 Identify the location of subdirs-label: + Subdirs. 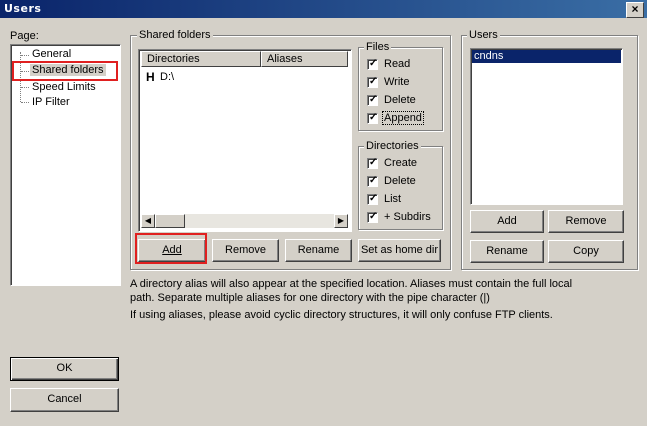
(407, 217).